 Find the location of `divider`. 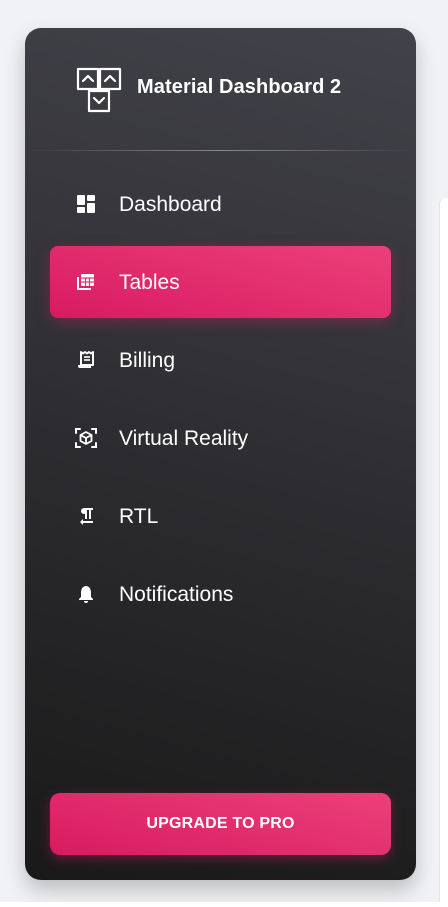

divider is located at coordinates (220, 150).